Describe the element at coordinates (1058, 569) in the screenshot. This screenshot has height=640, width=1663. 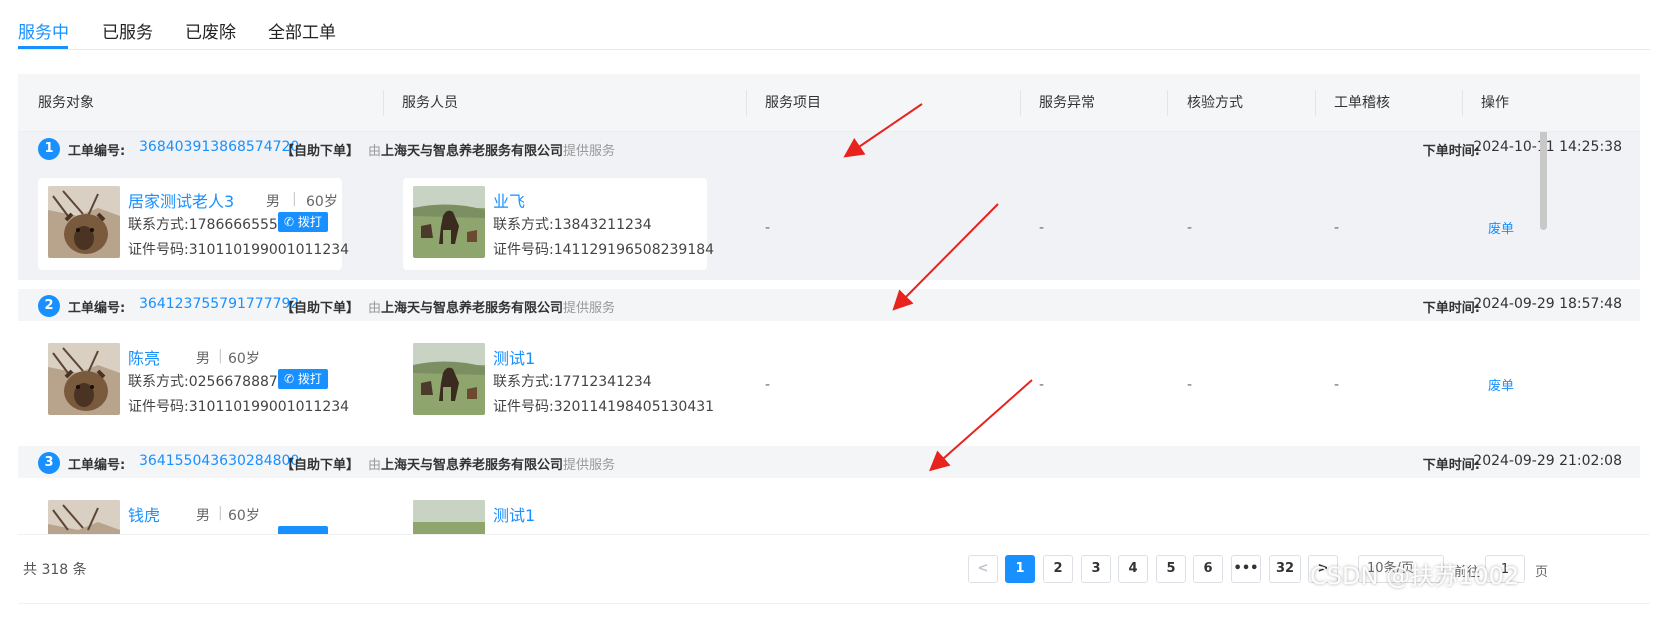
I see `page-button: 2` at that location.